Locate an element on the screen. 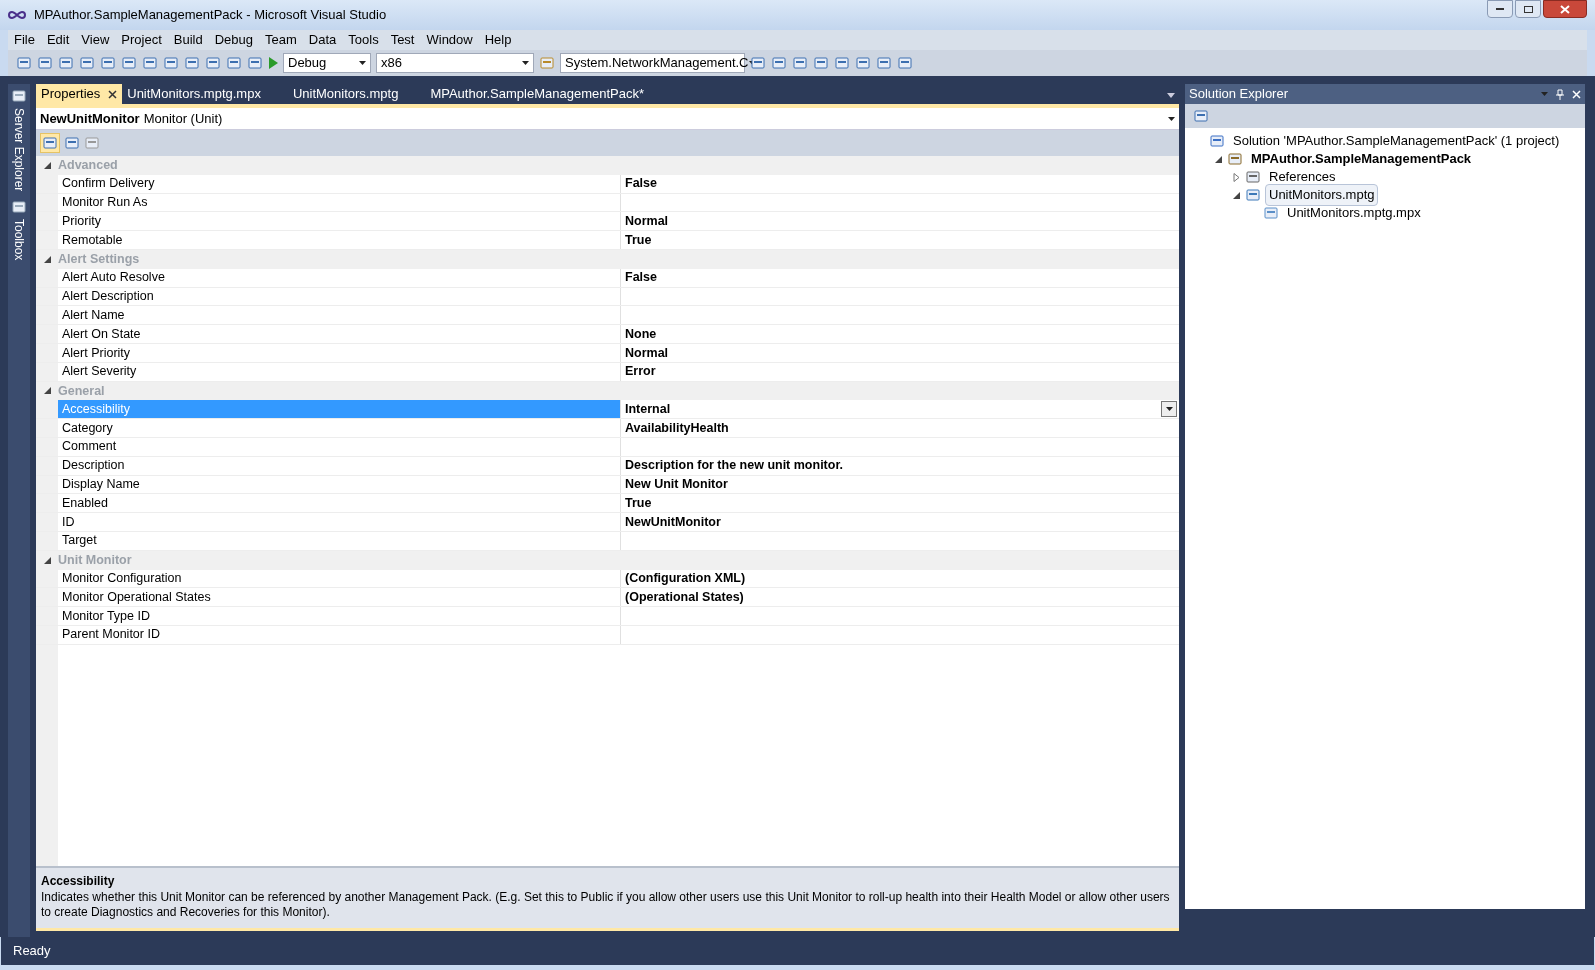  category-label: Advanced is located at coordinates (88, 165).